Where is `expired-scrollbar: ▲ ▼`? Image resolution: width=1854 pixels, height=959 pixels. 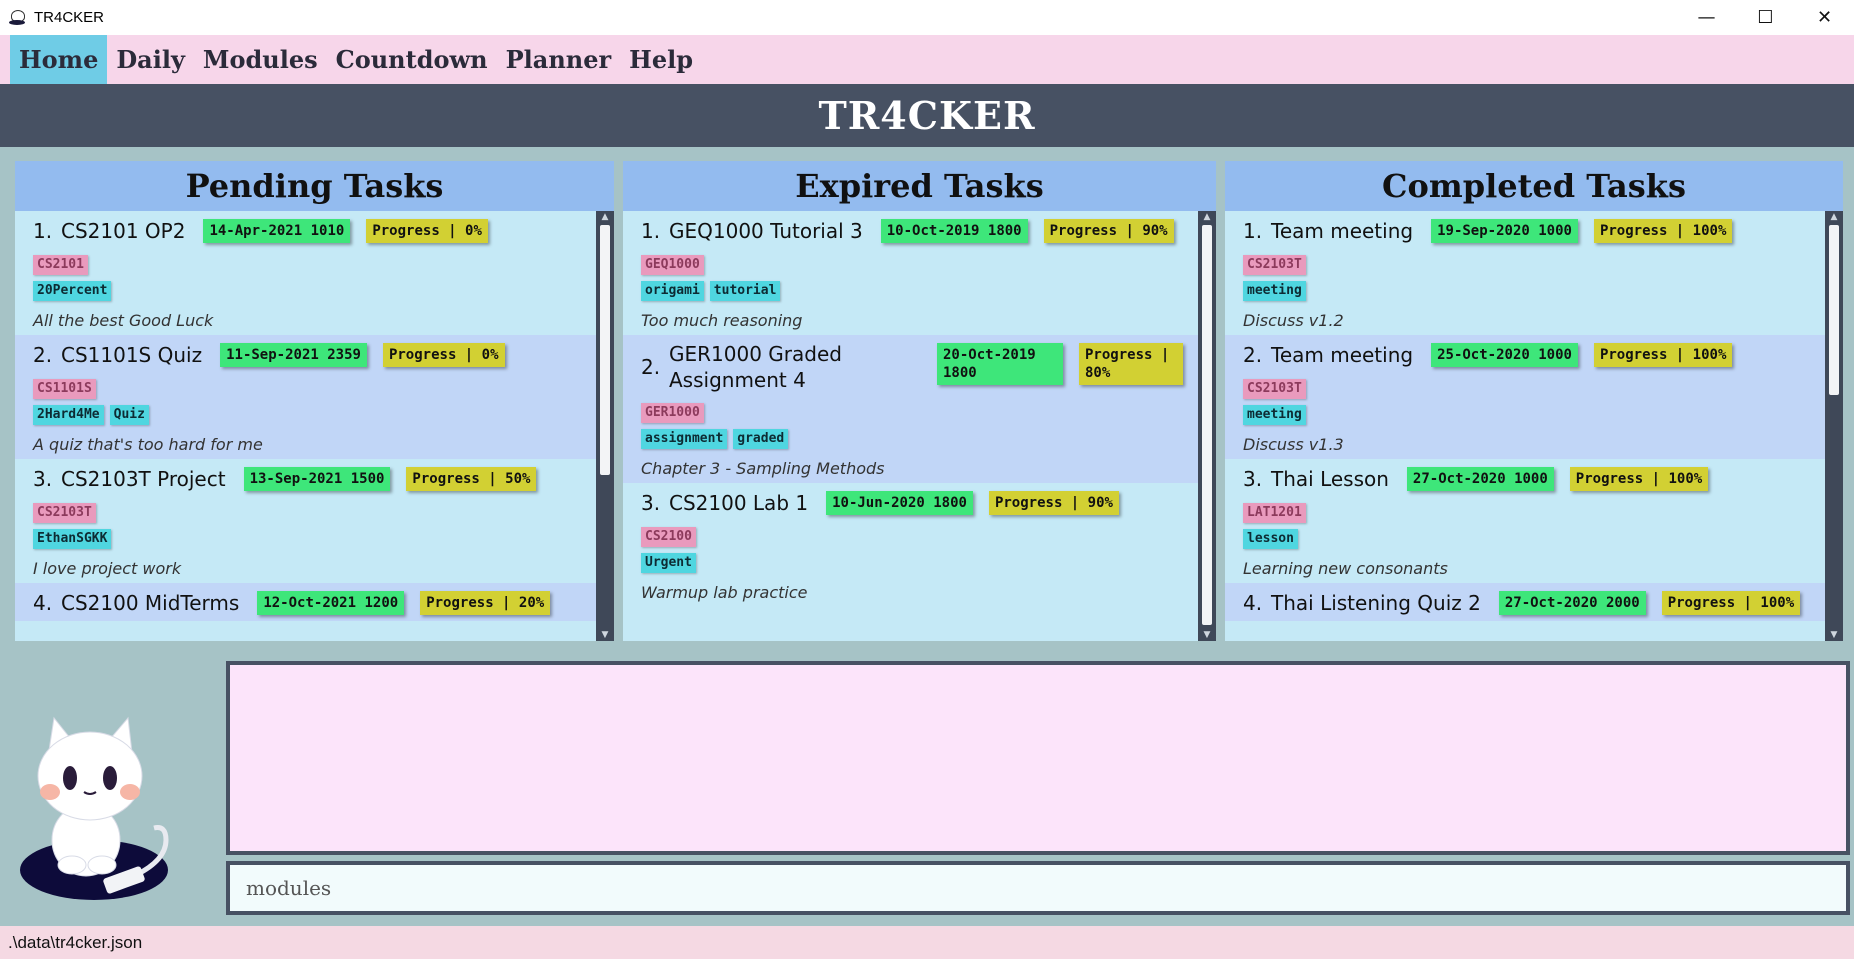 expired-scrollbar: ▲ ▼ is located at coordinates (1207, 426).